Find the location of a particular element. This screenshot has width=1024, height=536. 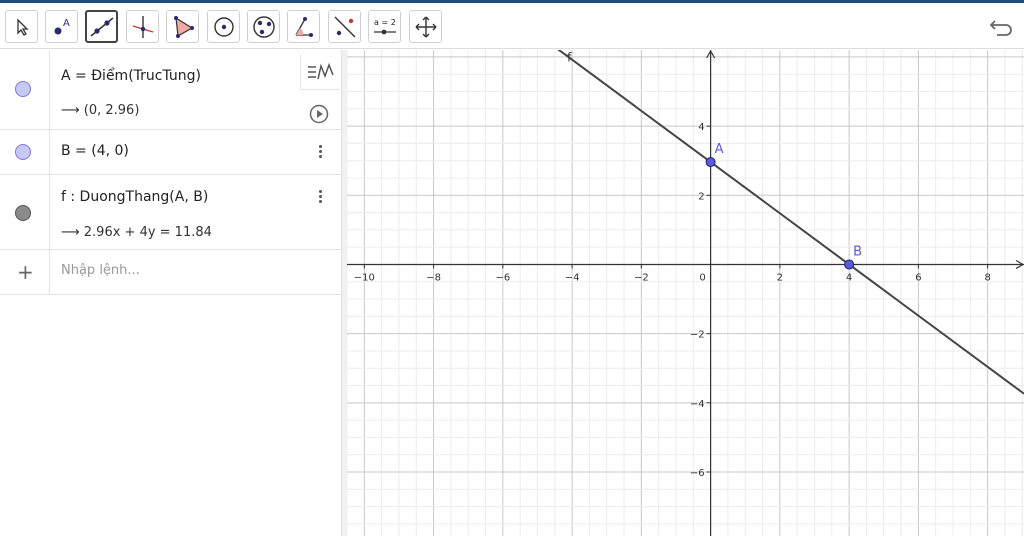

visibility-toggle-A is located at coordinates (23, 89).